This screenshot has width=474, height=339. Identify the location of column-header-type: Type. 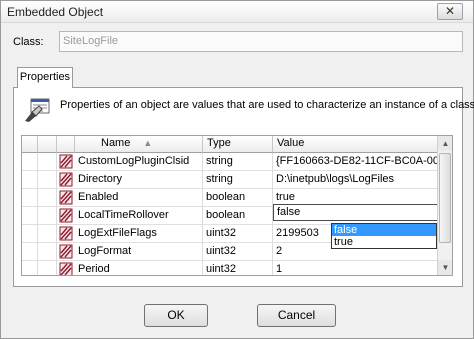
(238, 144).